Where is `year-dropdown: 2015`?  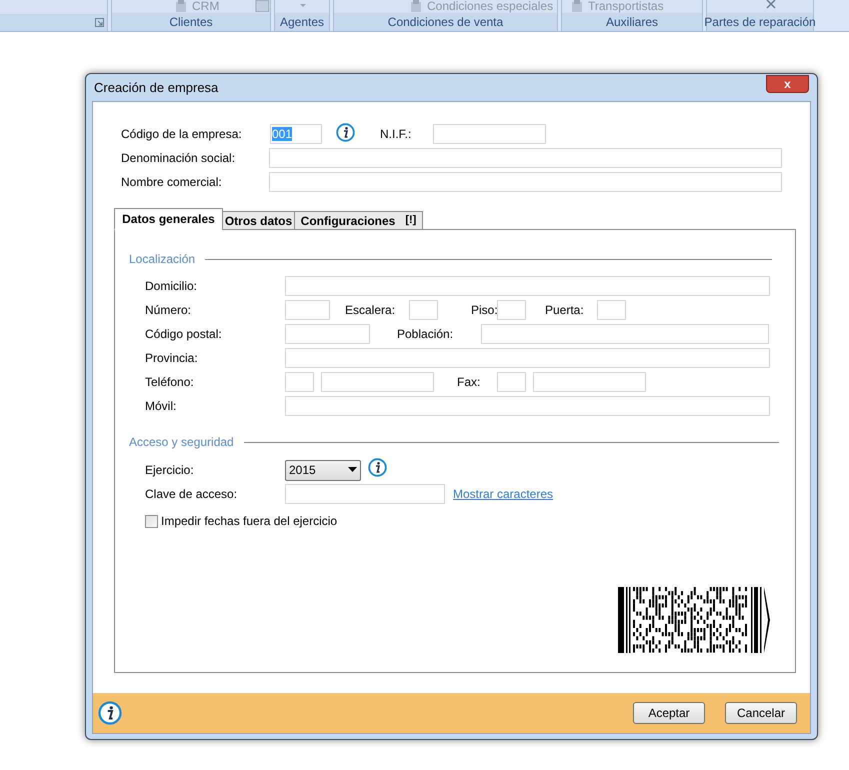 year-dropdown: 2015 is located at coordinates (323, 470).